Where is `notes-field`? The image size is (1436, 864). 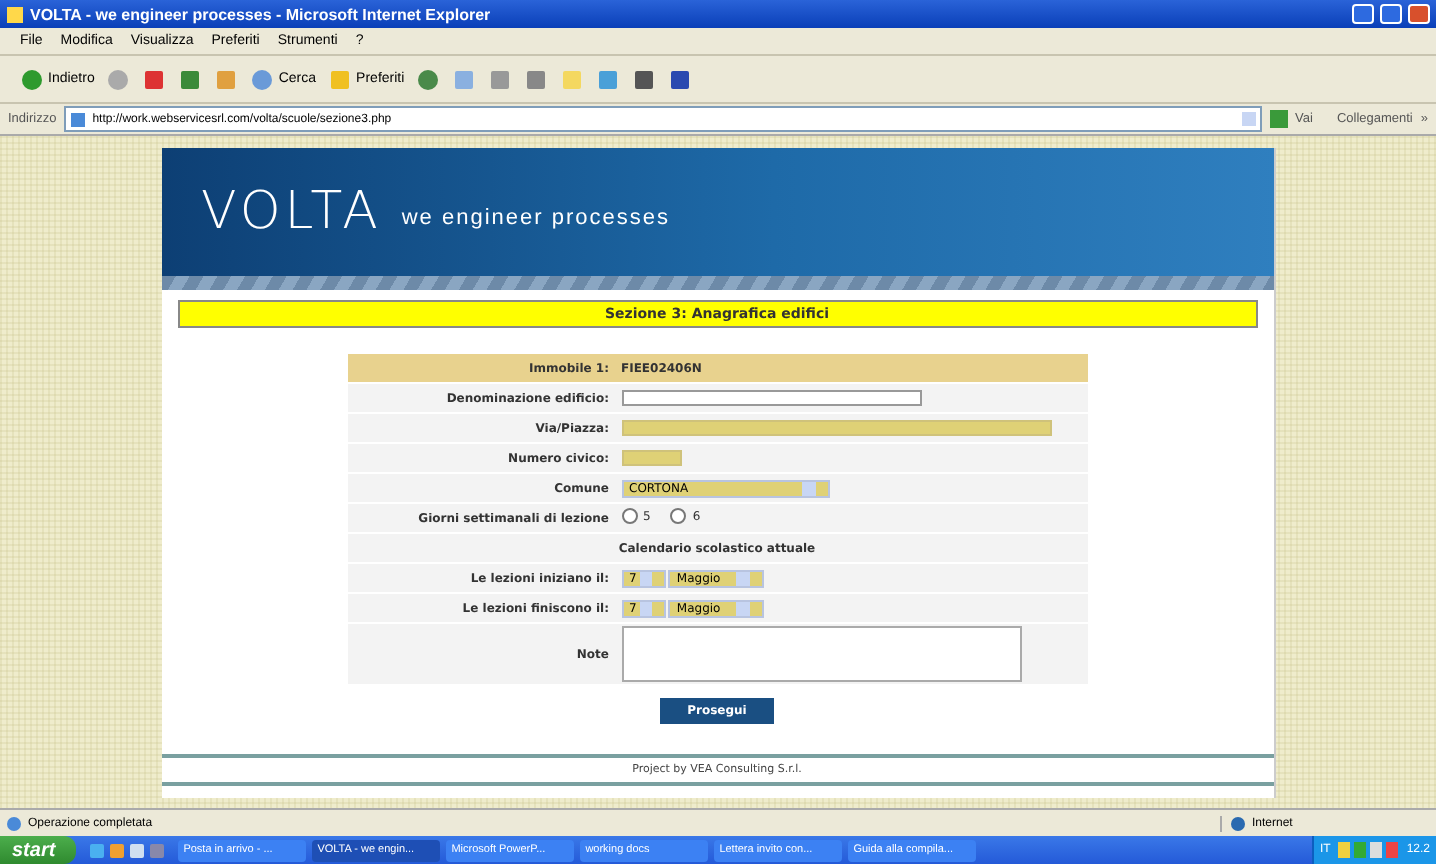
notes-field is located at coordinates (821, 654).